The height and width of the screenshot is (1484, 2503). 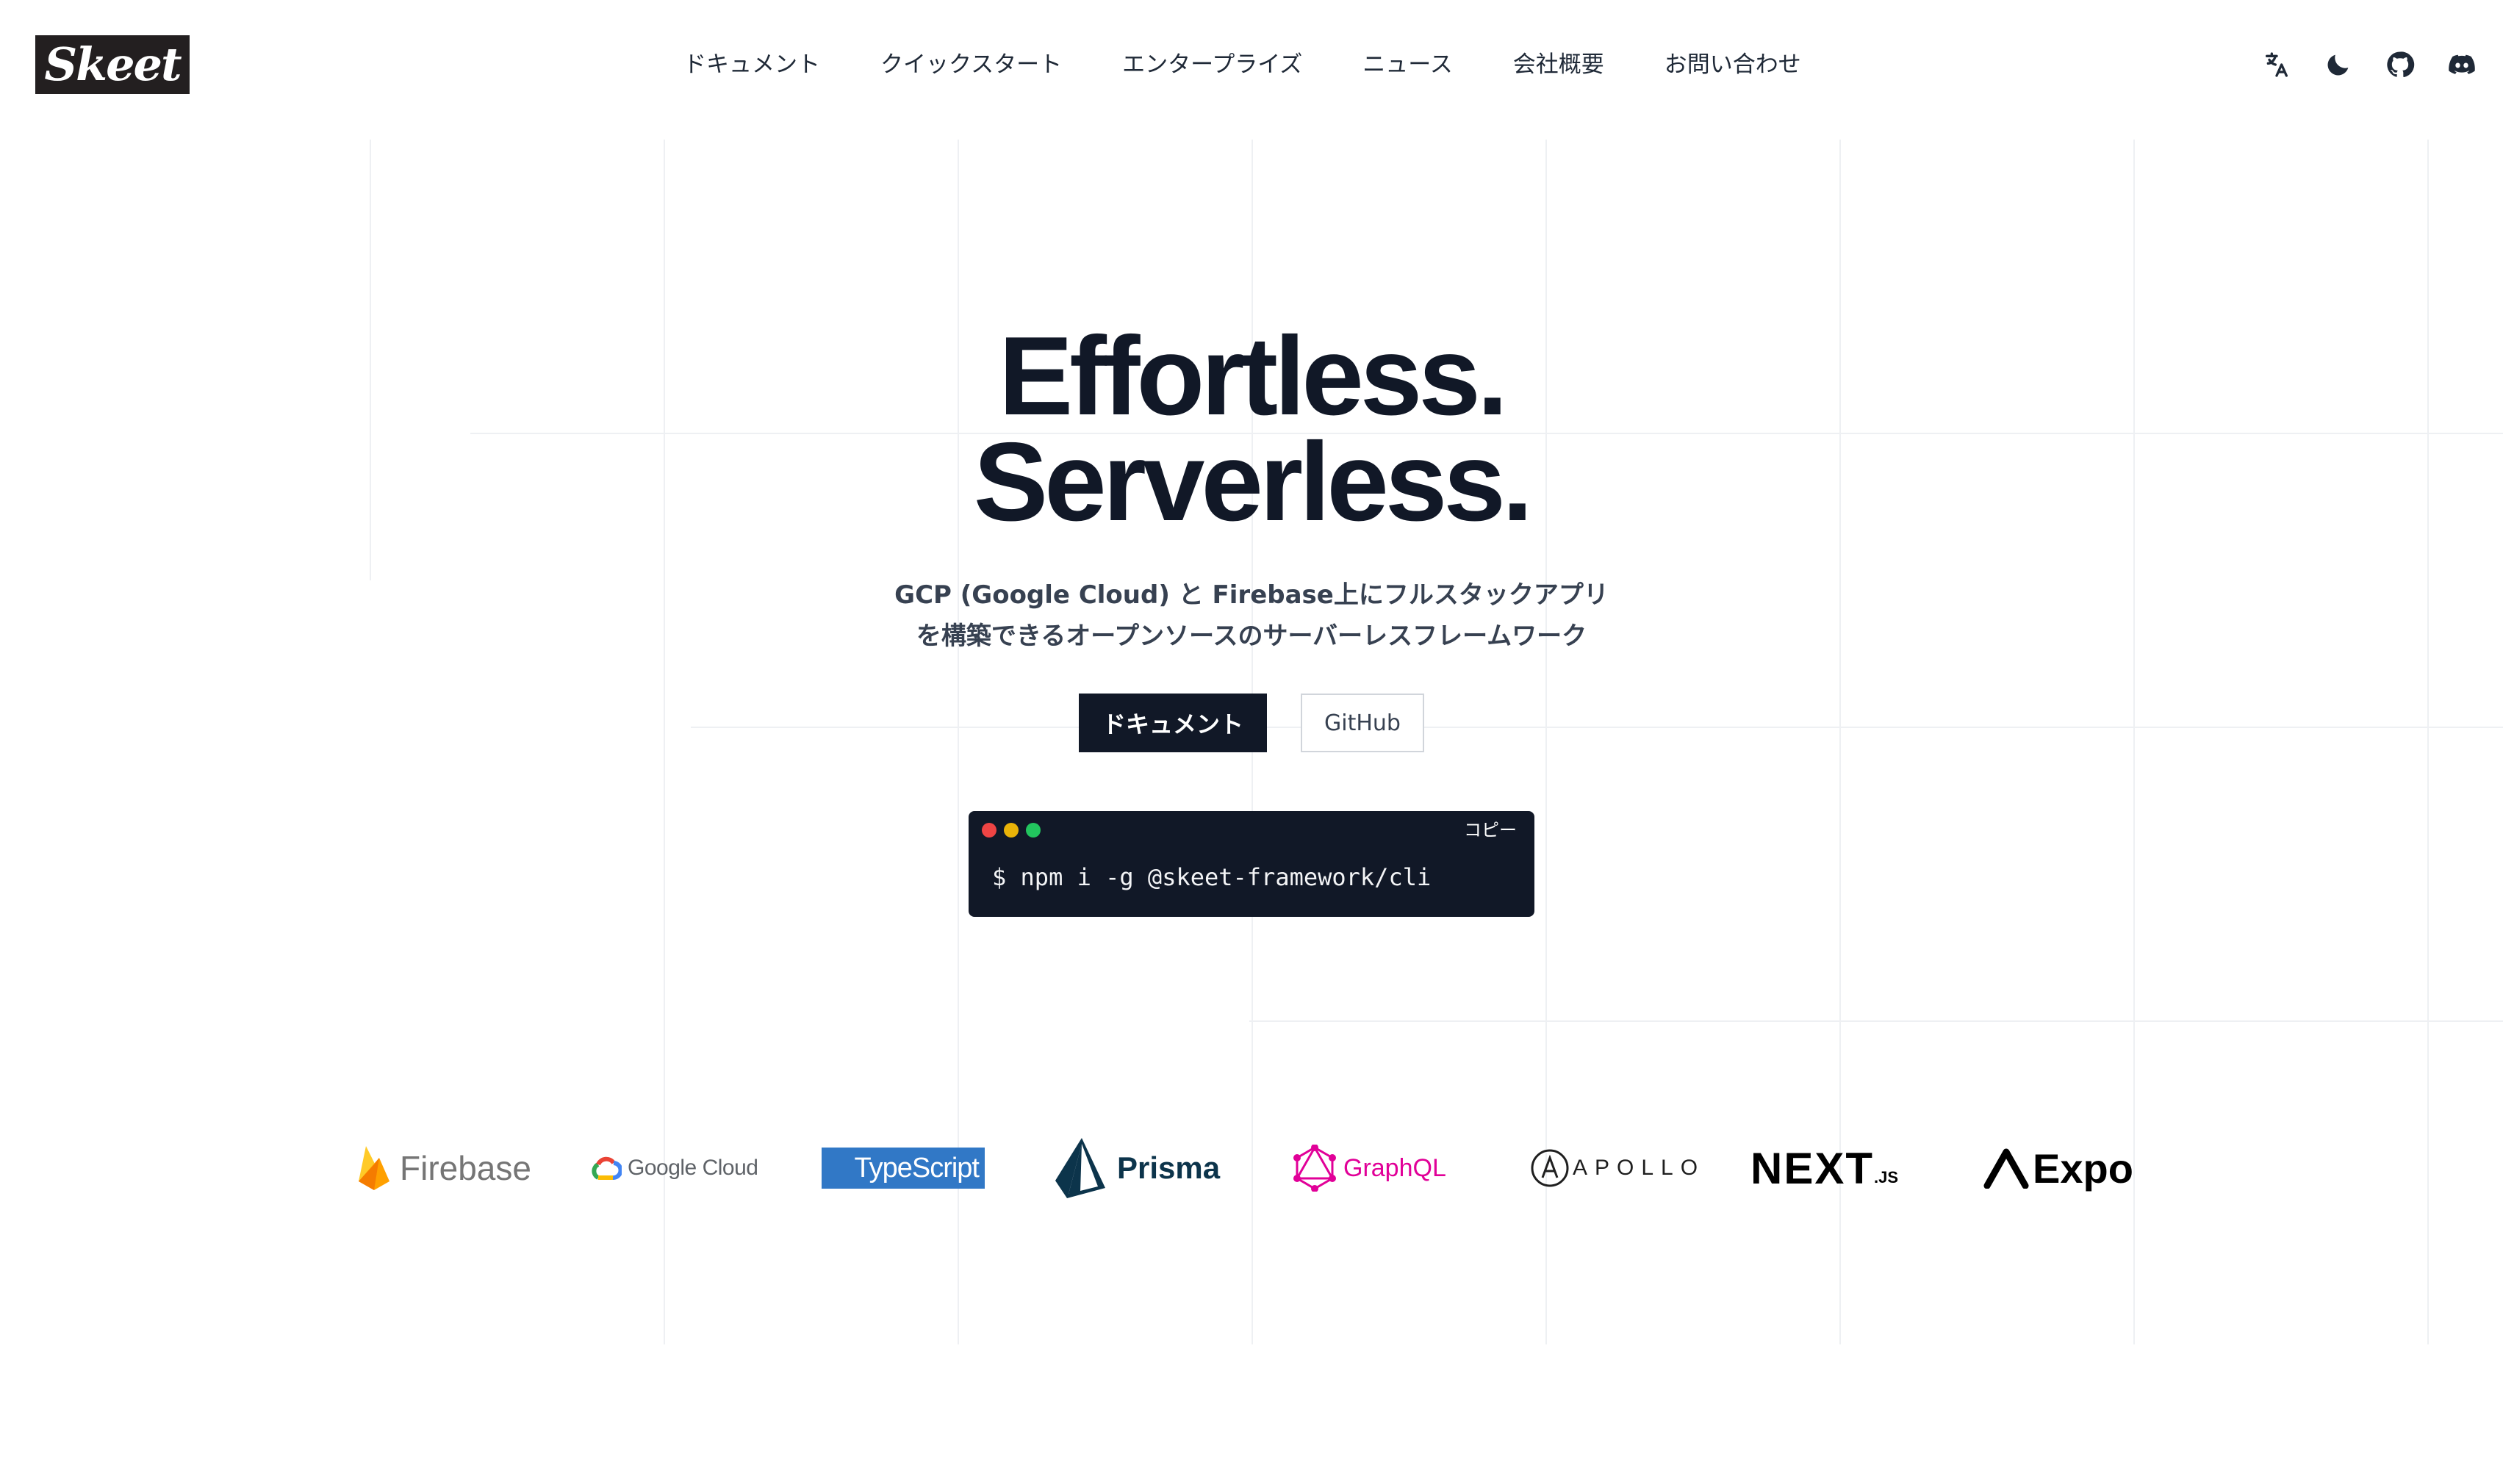 What do you see at coordinates (2276, 64) in the screenshot?
I see `translate-icon` at bounding box center [2276, 64].